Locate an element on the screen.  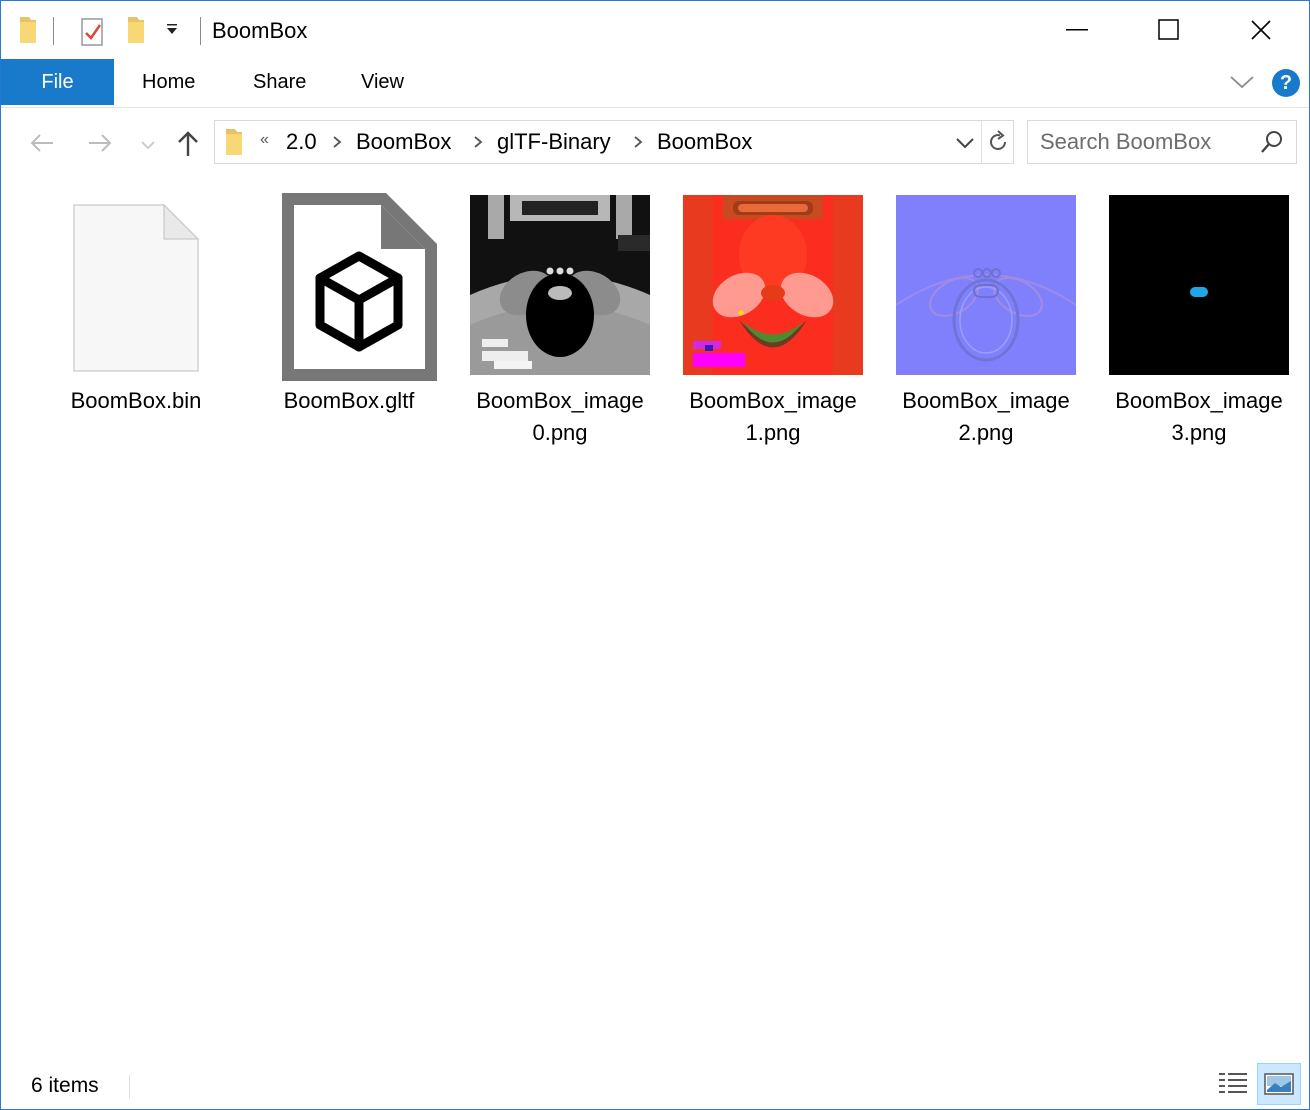
roughness-metal-texture-thumbnail is located at coordinates (773, 285).